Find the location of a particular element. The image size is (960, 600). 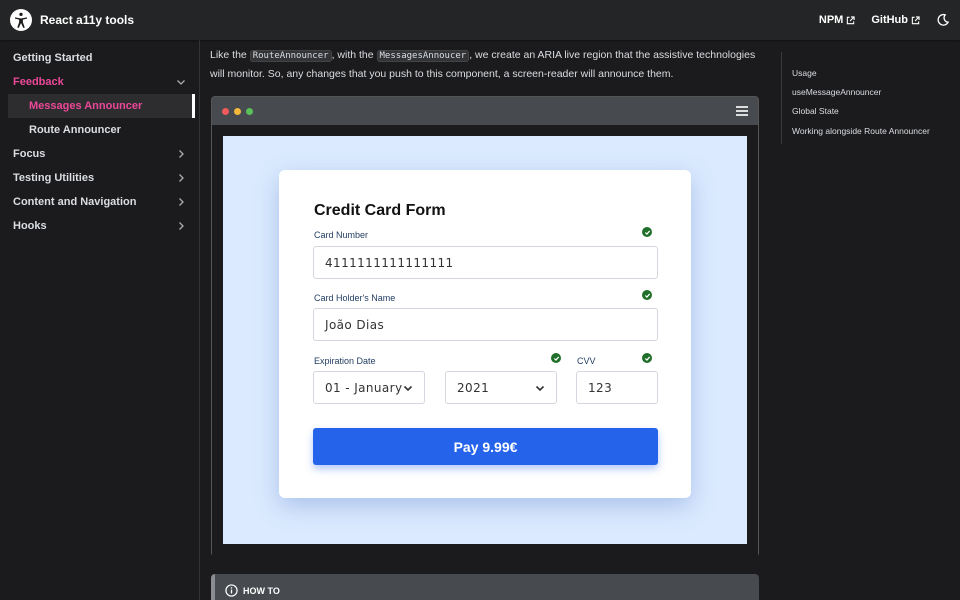

intro-text: , with the is located at coordinates (354, 55).